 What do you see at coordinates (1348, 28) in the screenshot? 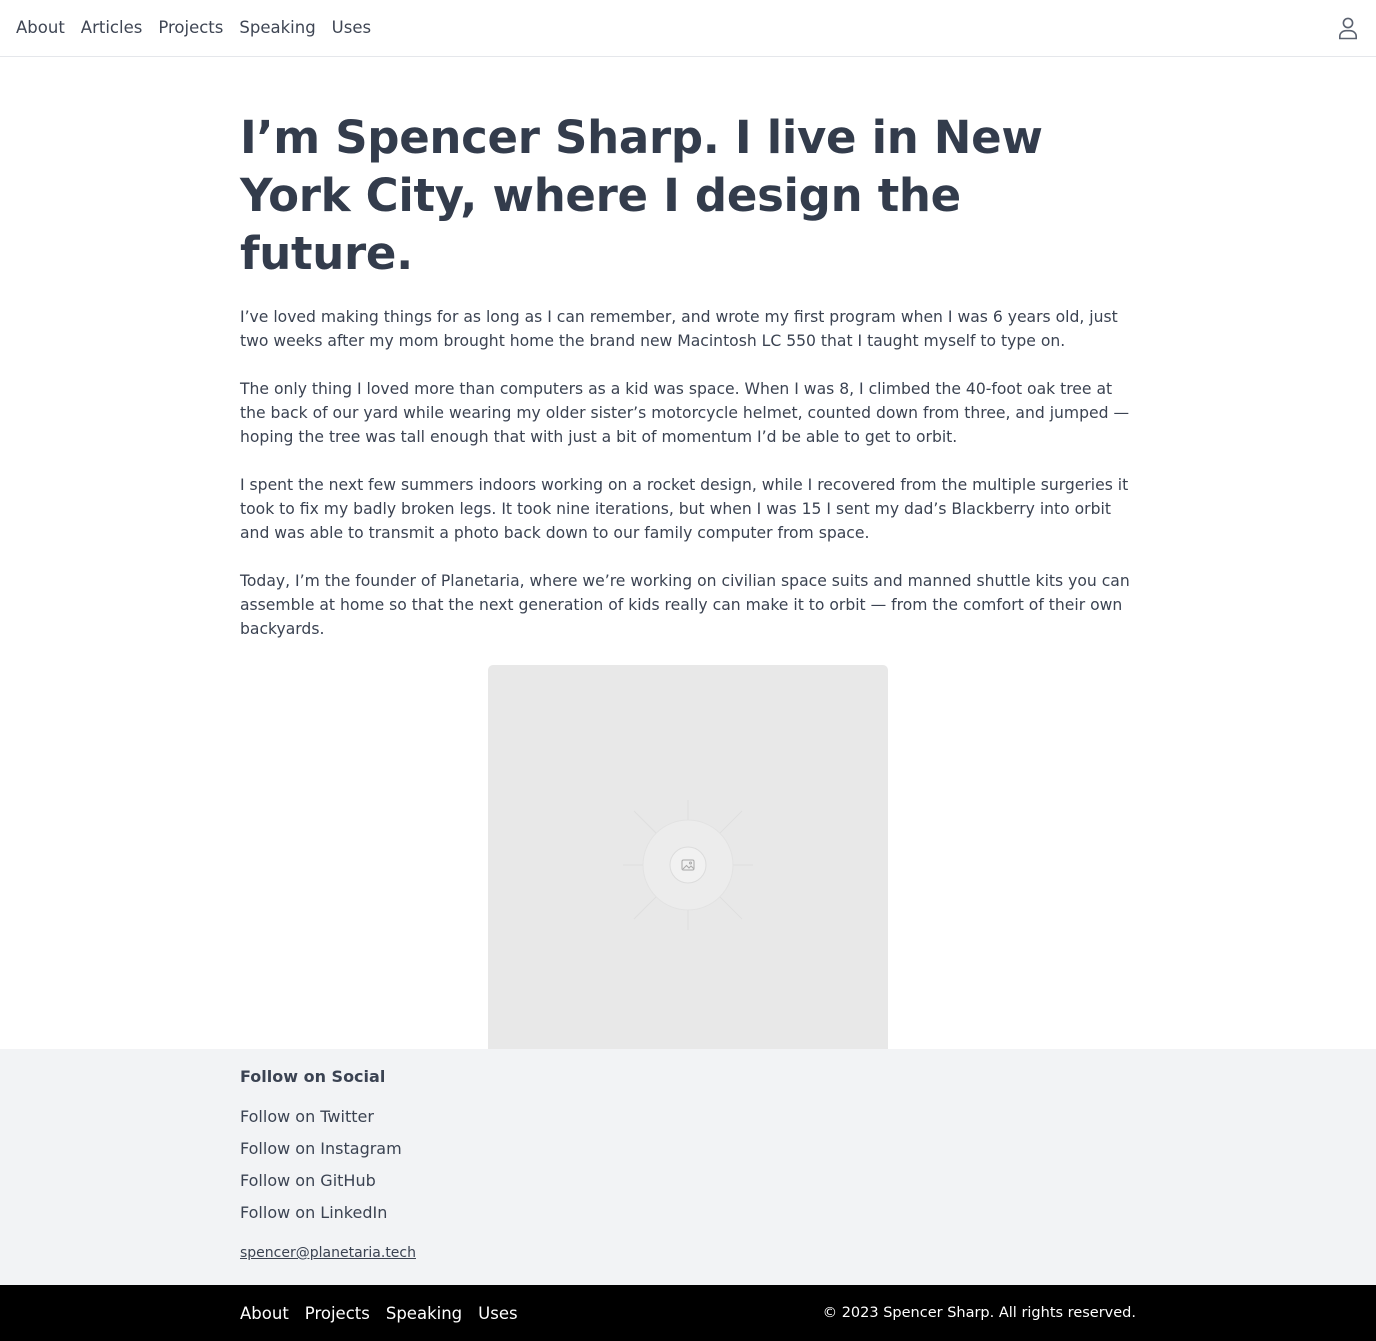
I see `user-icon` at bounding box center [1348, 28].